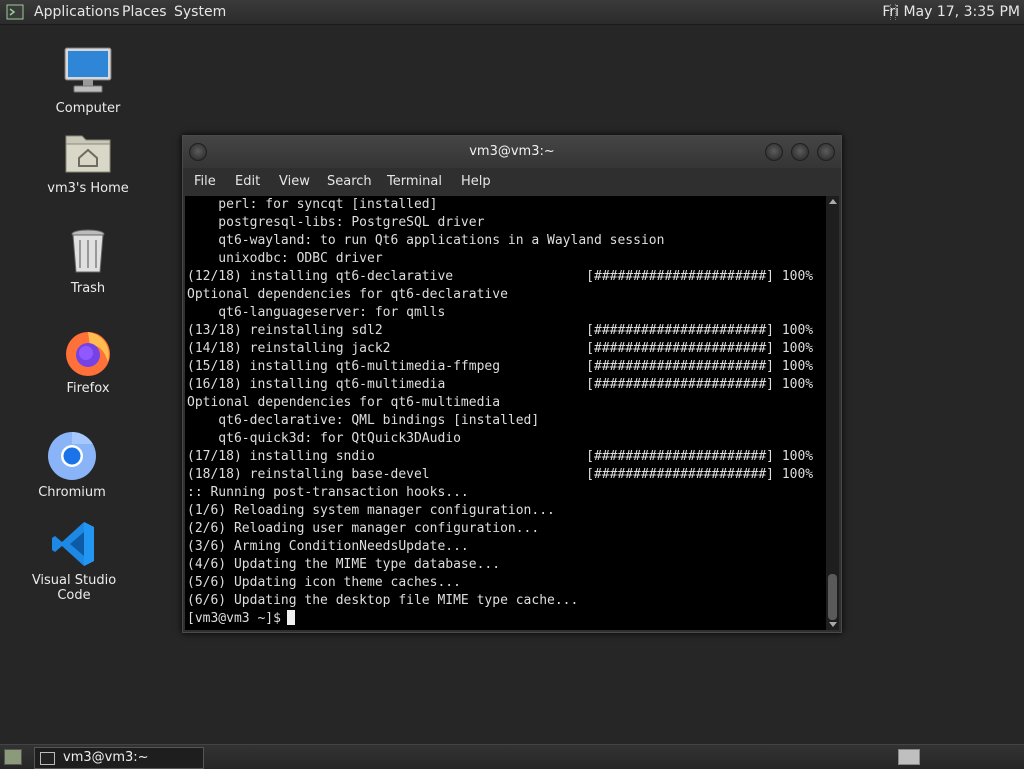 This screenshot has height=769, width=1024. I want to click on terminal-line: qt6-languageserver: for qmlls, so click(316, 312).